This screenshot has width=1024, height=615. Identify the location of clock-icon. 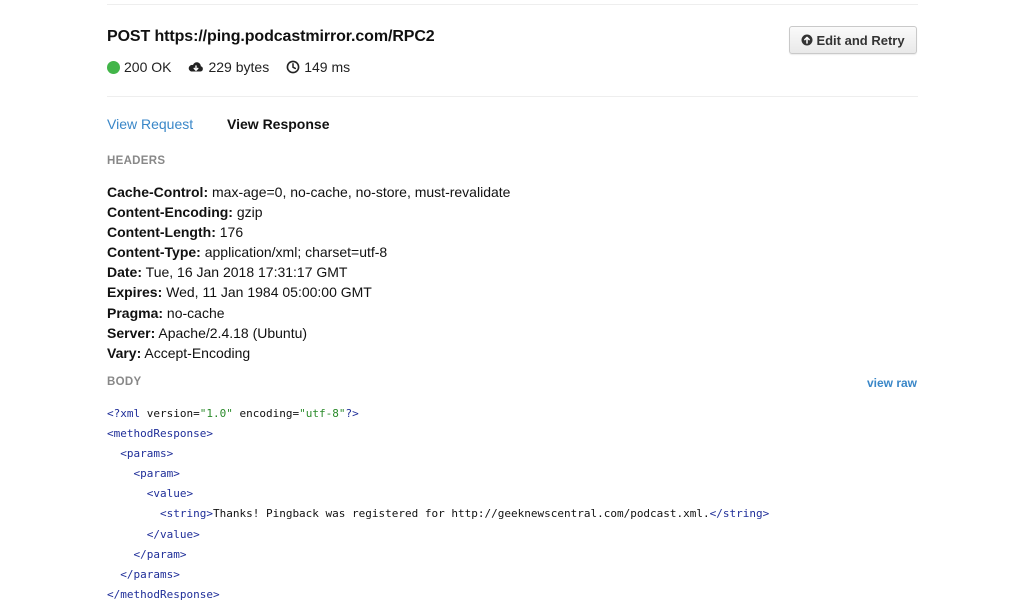
(293, 67).